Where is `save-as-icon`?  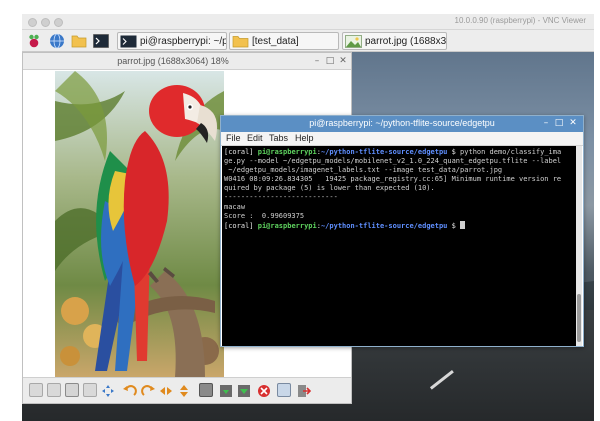 save-as-icon is located at coordinates (244, 390).